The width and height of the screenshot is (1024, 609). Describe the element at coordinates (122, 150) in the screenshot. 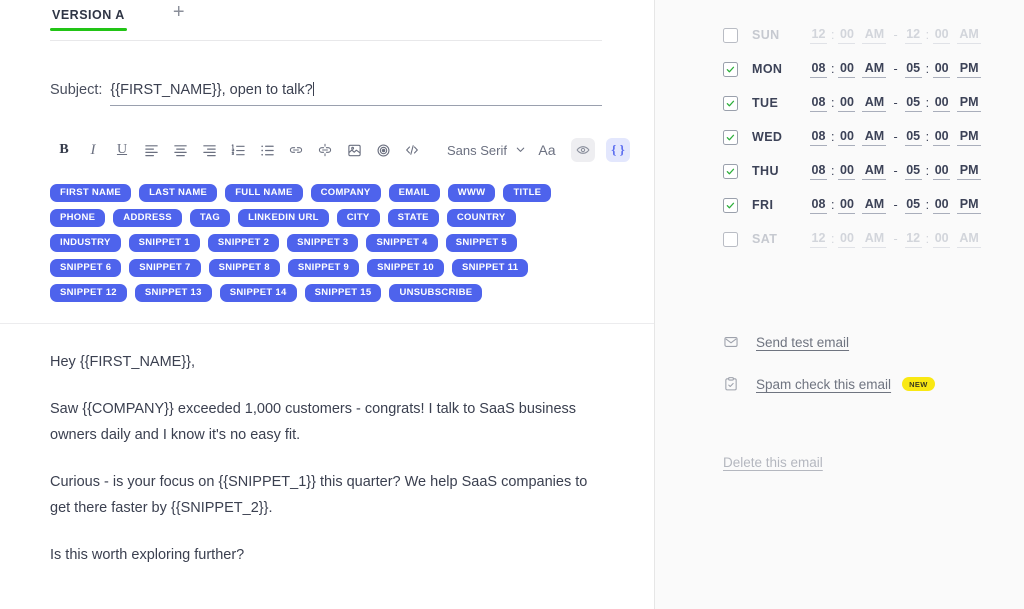

I see `underline-button: U` at that location.